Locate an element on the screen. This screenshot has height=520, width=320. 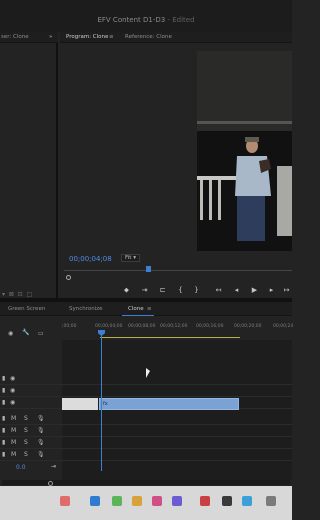
wrench-icon: 🔧 is located at coordinates (25, 332).